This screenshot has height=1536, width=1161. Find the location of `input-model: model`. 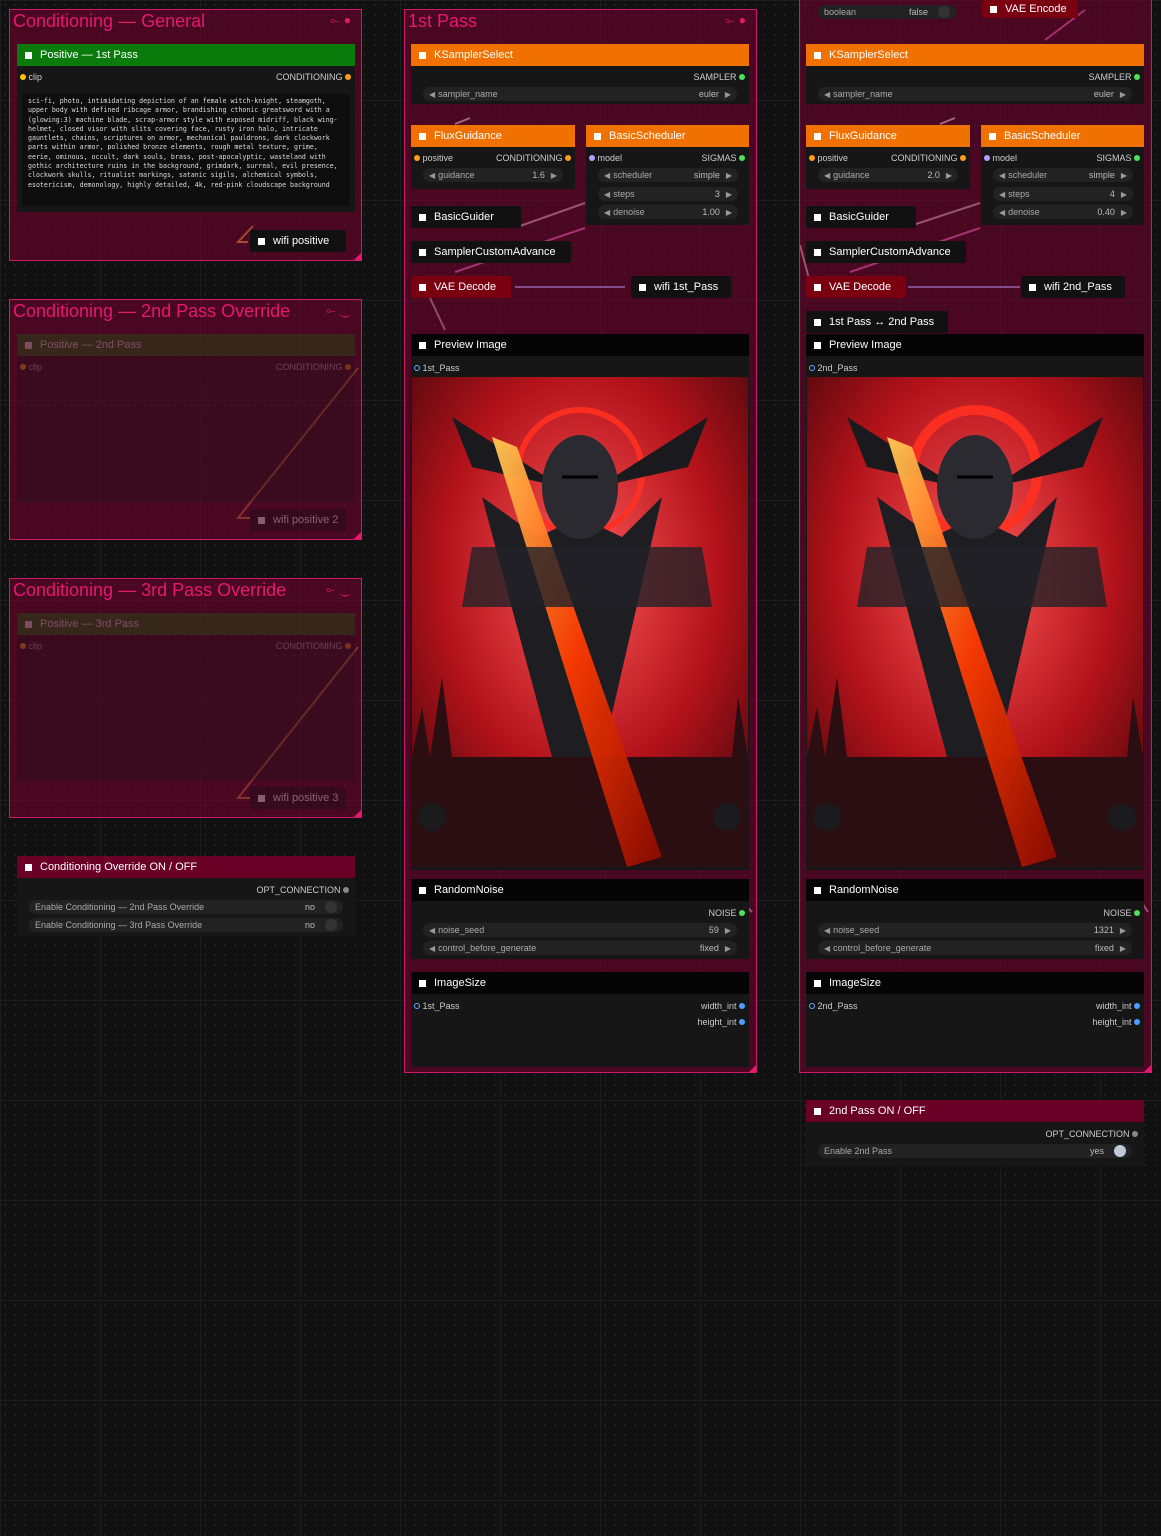

input-model: model is located at coordinates (1000, 158).